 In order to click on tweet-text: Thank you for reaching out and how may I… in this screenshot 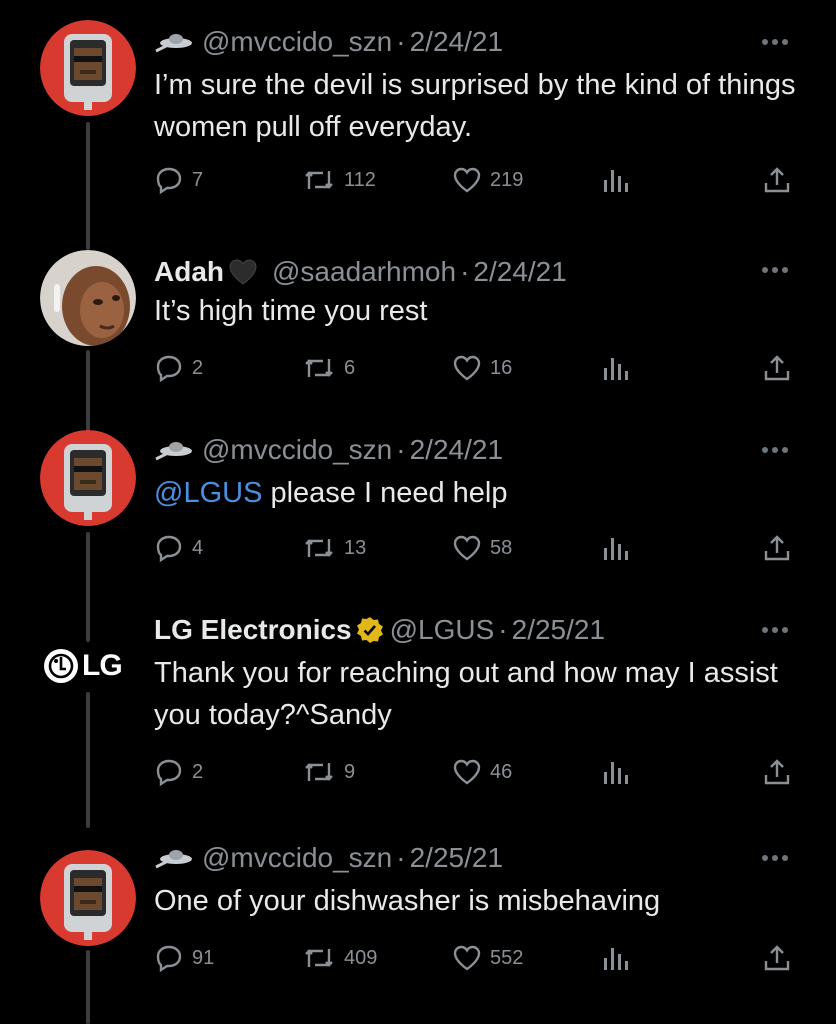, I will do `click(466, 694)`.